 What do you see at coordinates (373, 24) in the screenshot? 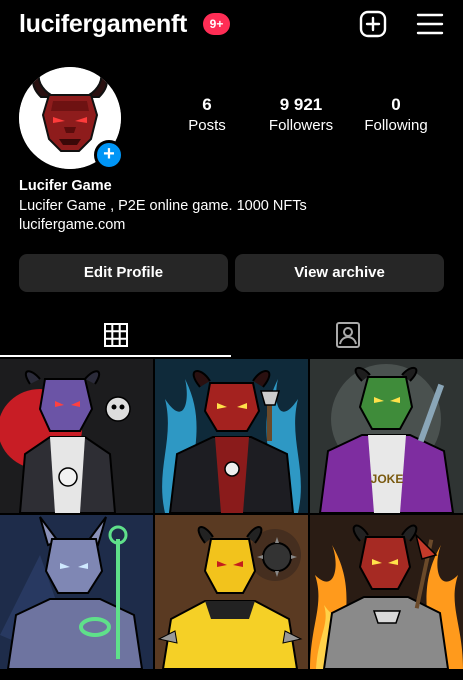
I see `plus-square-icon` at bounding box center [373, 24].